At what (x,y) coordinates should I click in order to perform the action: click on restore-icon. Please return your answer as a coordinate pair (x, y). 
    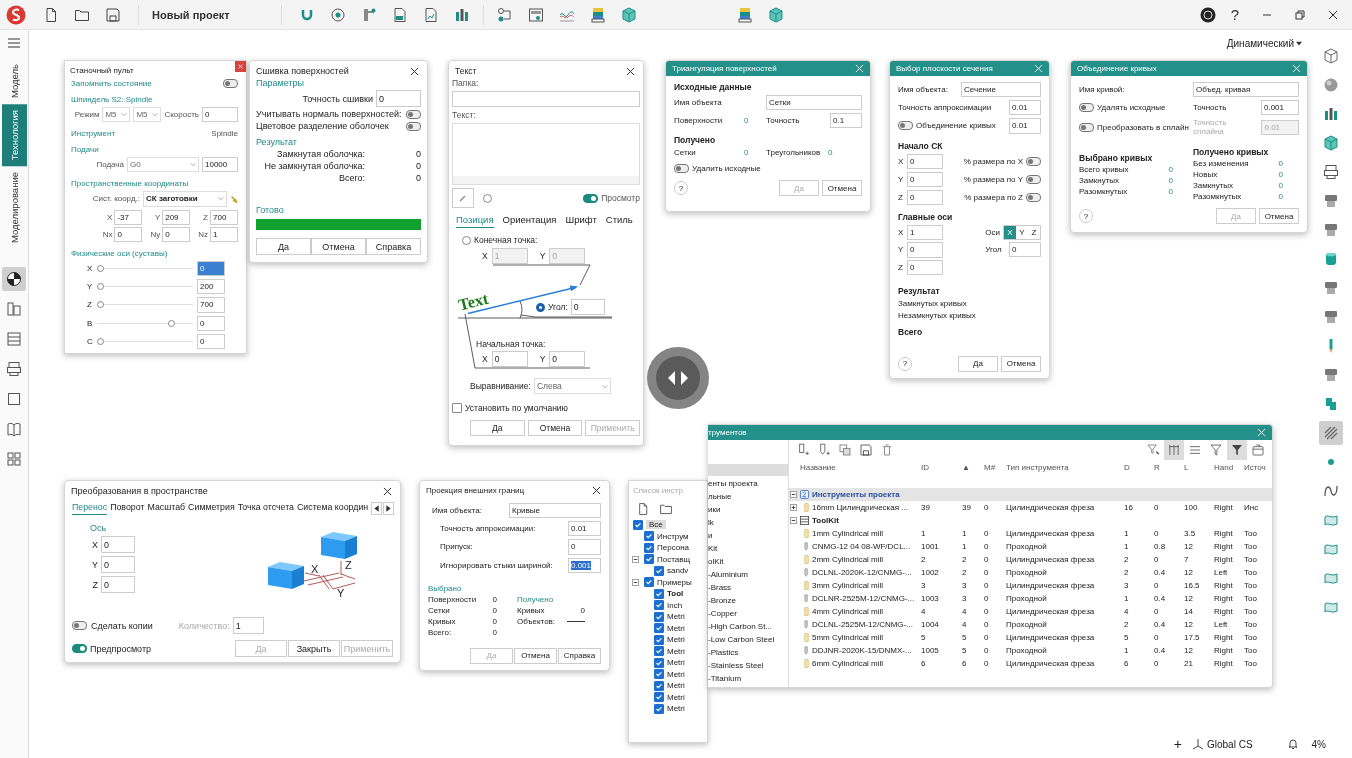
    Looking at the image, I should click on (1300, 14).